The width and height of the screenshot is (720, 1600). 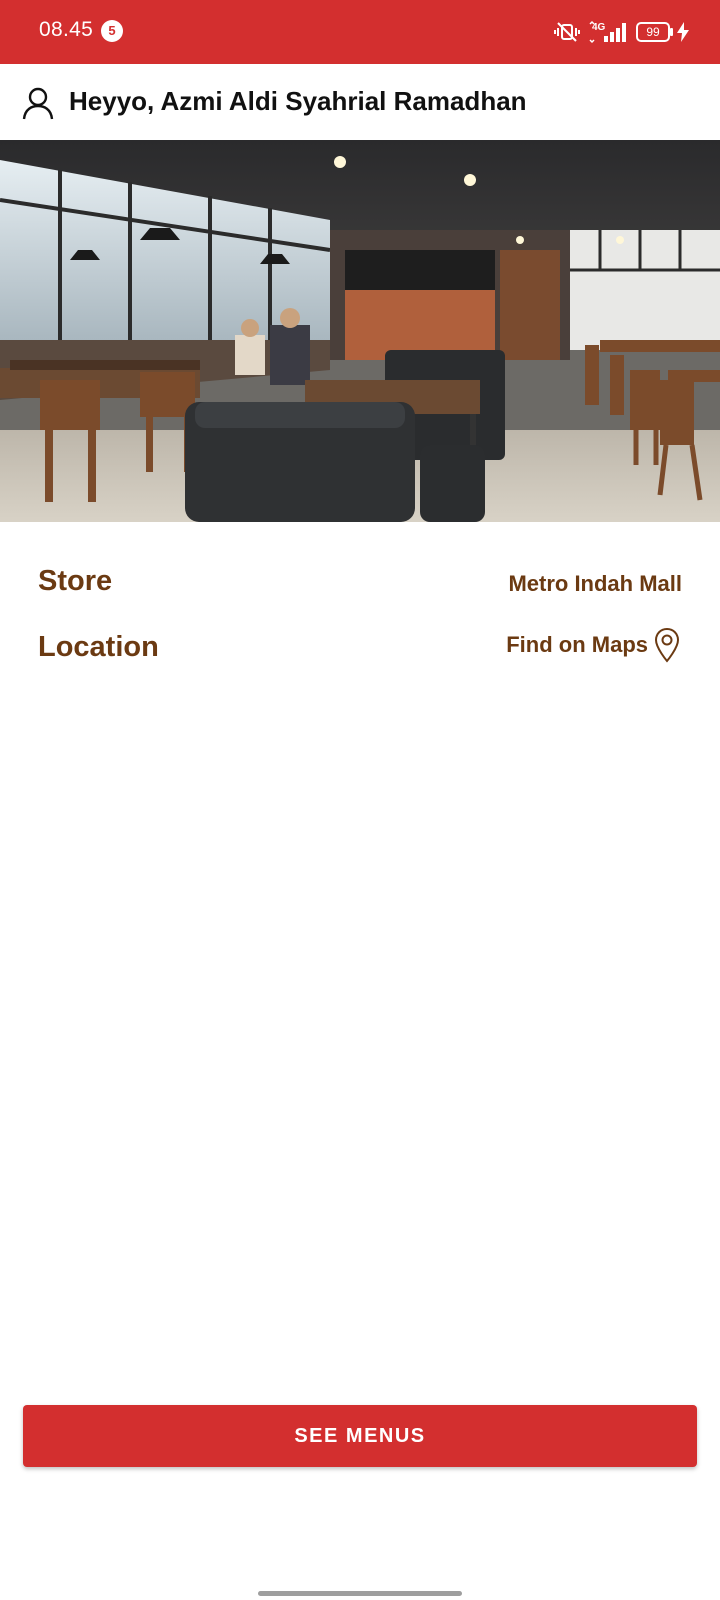 I want to click on store-label: Store, so click(x=75, y=581).